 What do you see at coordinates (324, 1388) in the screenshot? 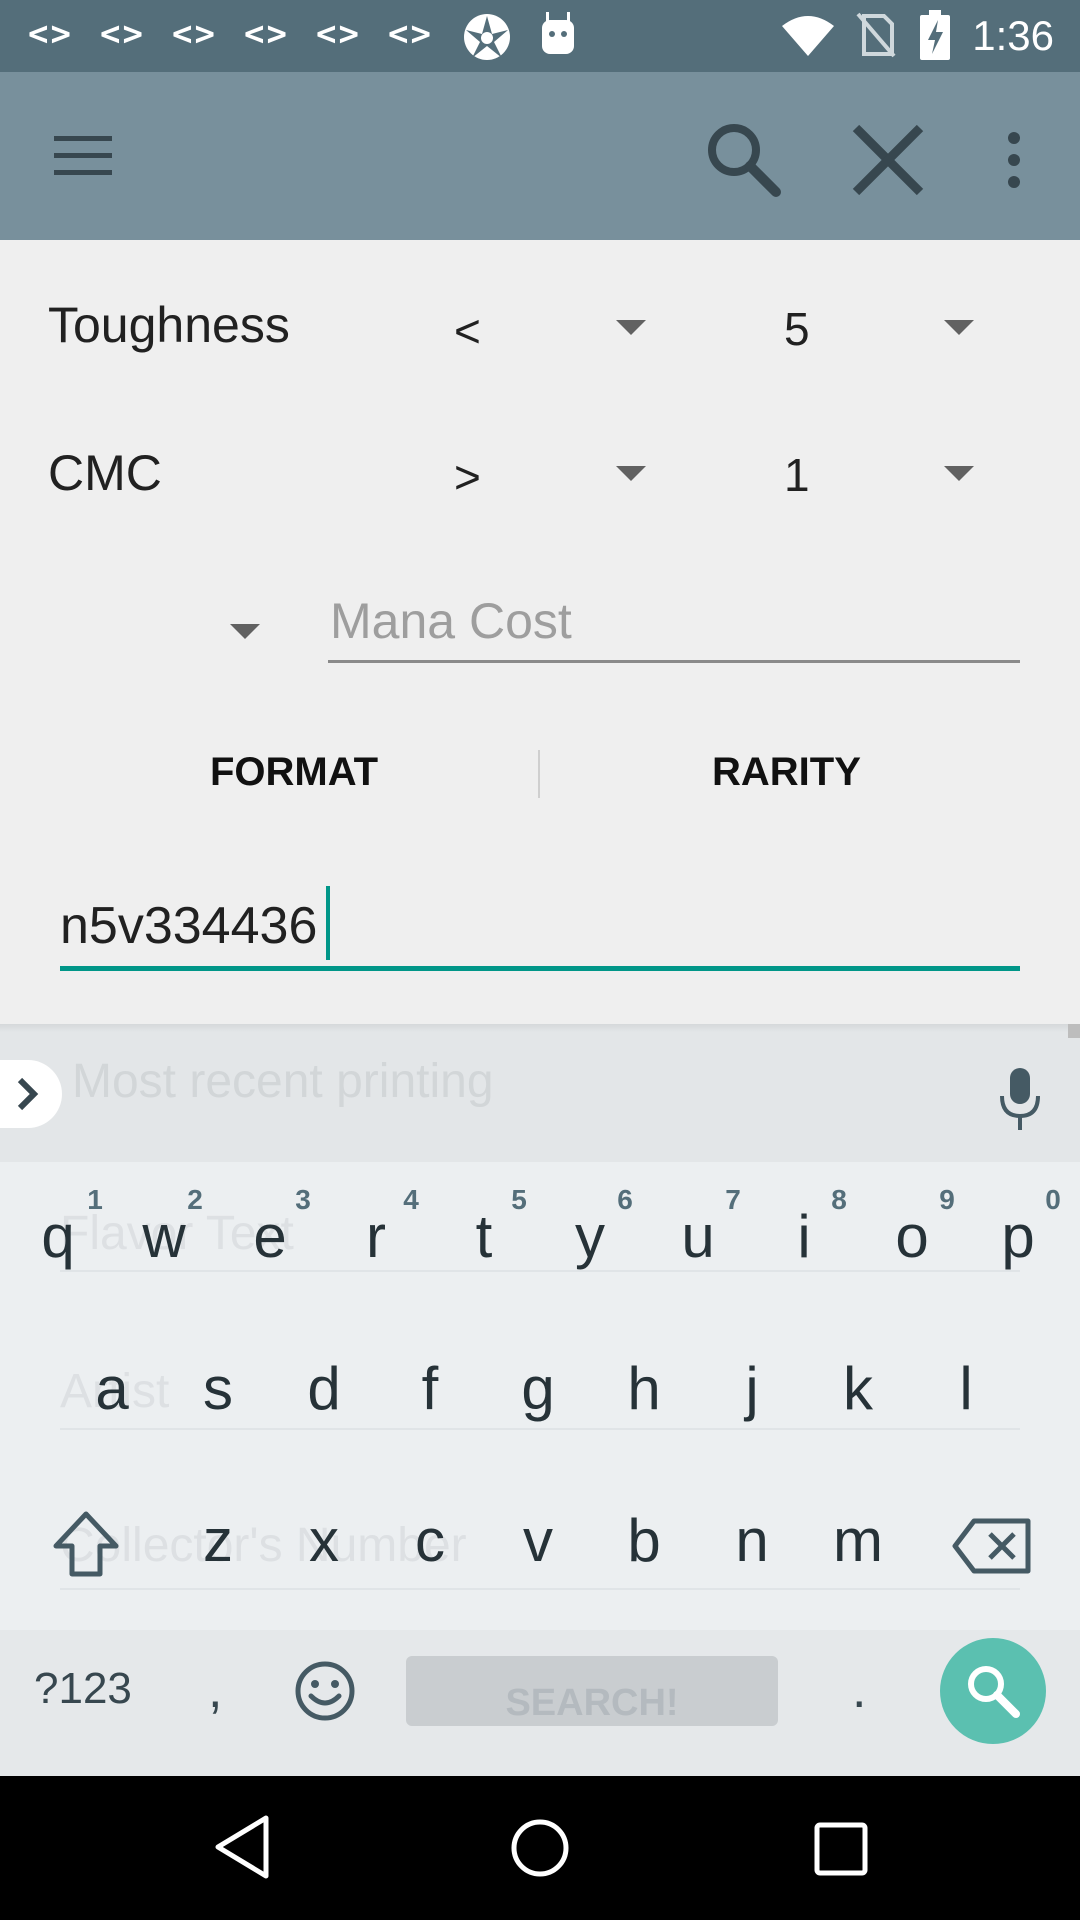
I see `key-d: d` at bounding box center [324, 1388].